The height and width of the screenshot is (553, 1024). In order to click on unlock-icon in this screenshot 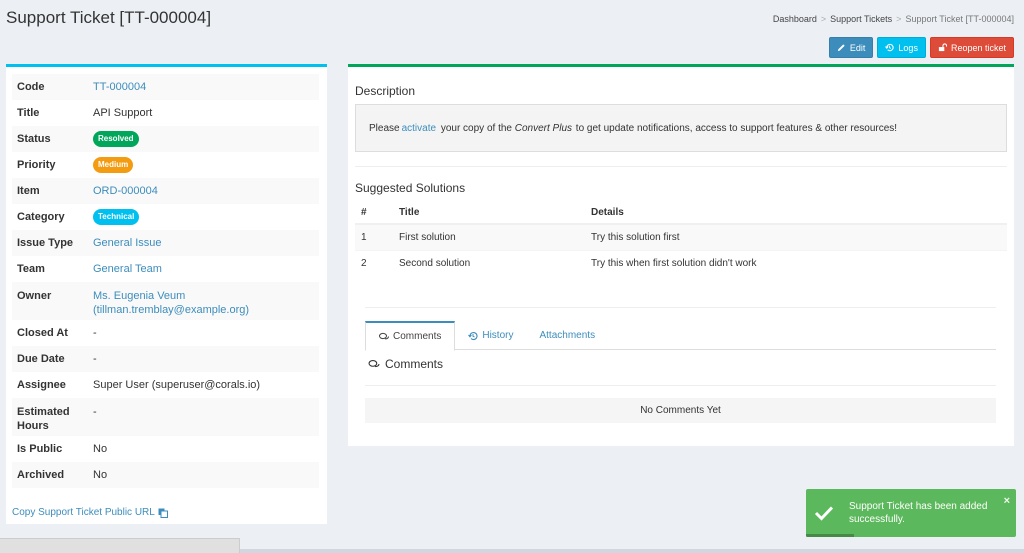, I will do `click(942, 47)`.